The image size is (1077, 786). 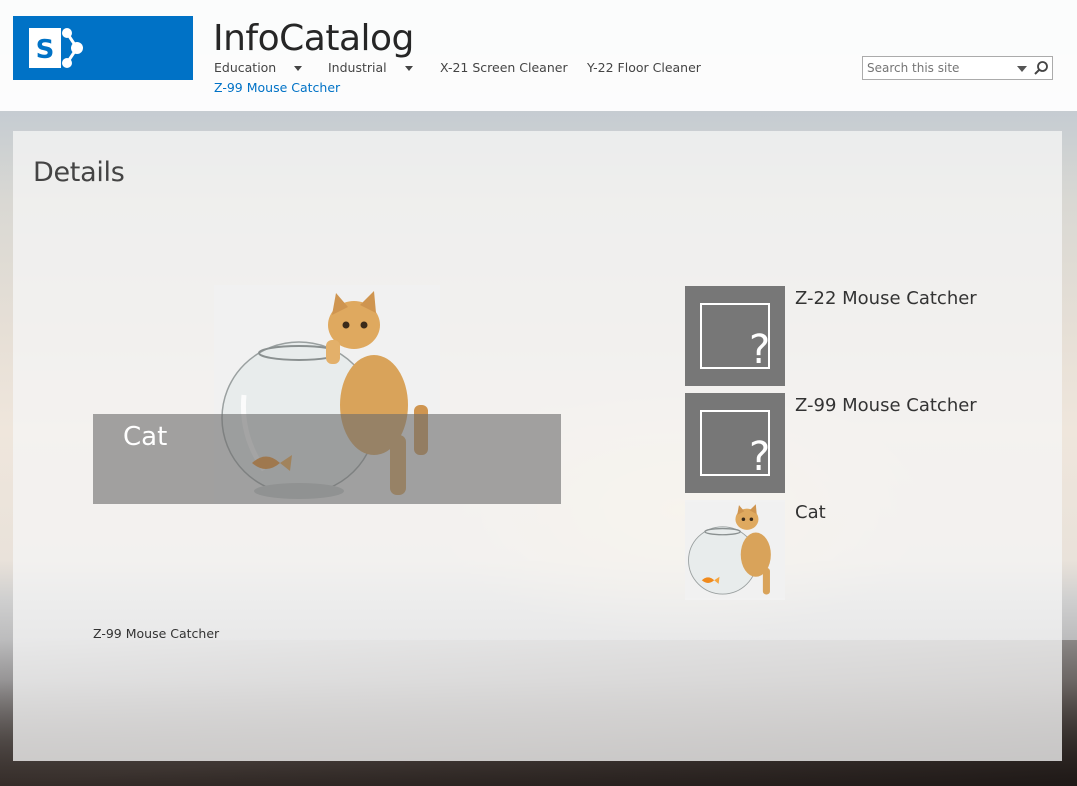 What do you see at coordinates (865, 443) in the screenshot?
I see `list-item: ? Z-99 Mouse Catcher` at bounding box center [865, 443].